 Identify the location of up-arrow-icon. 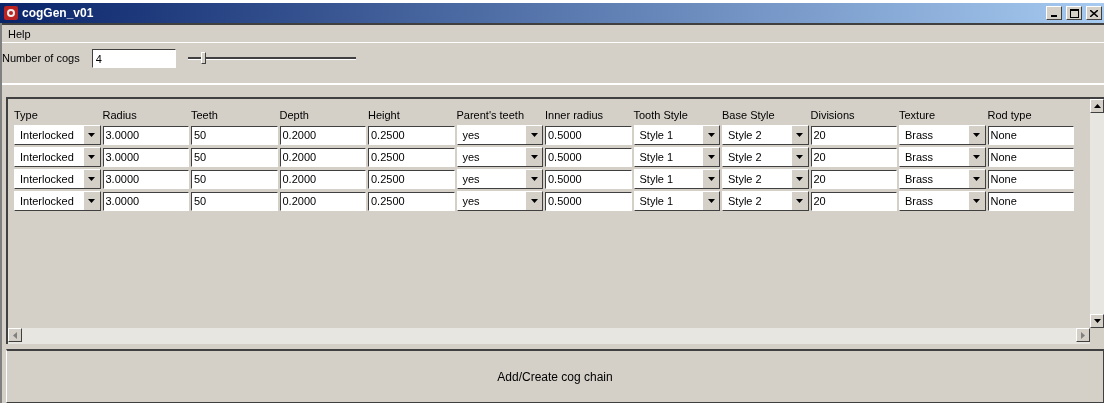
(1097, 106).